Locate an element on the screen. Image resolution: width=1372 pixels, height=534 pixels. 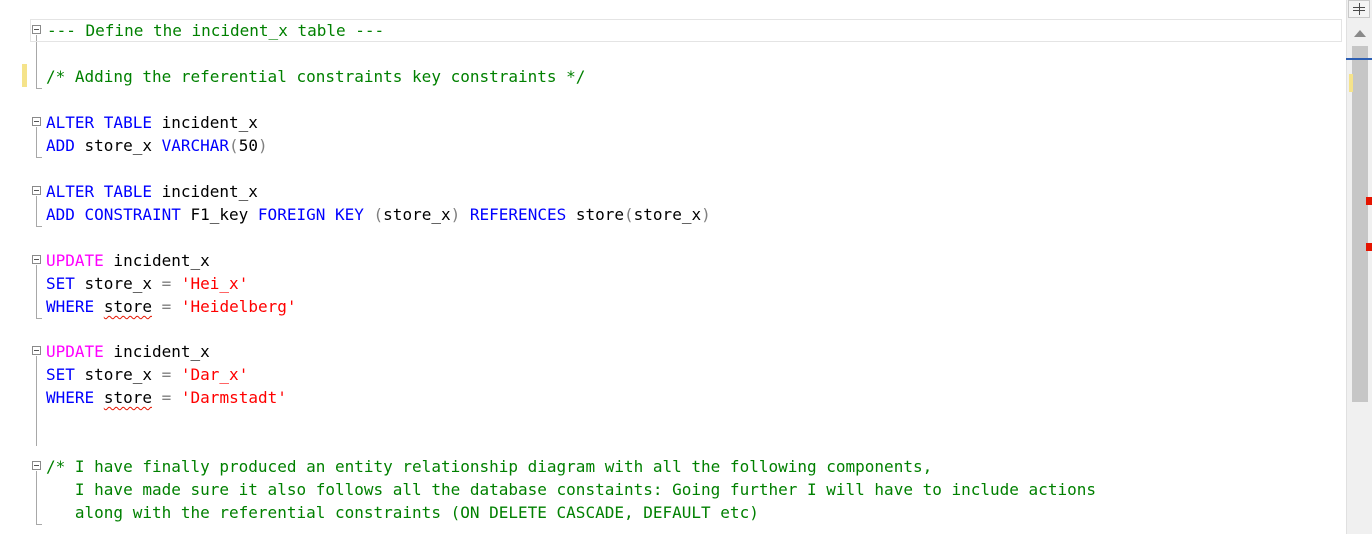
code-token: ADD CONSTRAINT is located at coordinates (113, 214).